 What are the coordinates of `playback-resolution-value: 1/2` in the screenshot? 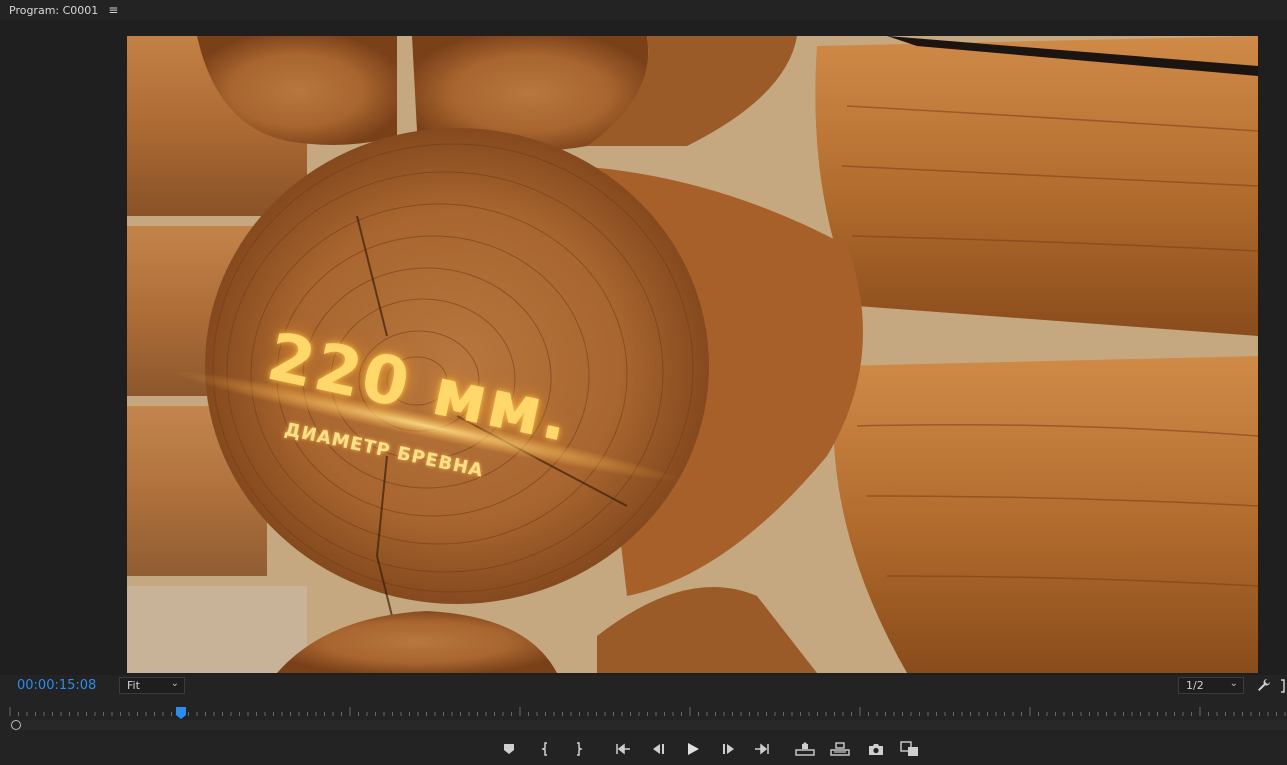 It's located at (1195, 685).